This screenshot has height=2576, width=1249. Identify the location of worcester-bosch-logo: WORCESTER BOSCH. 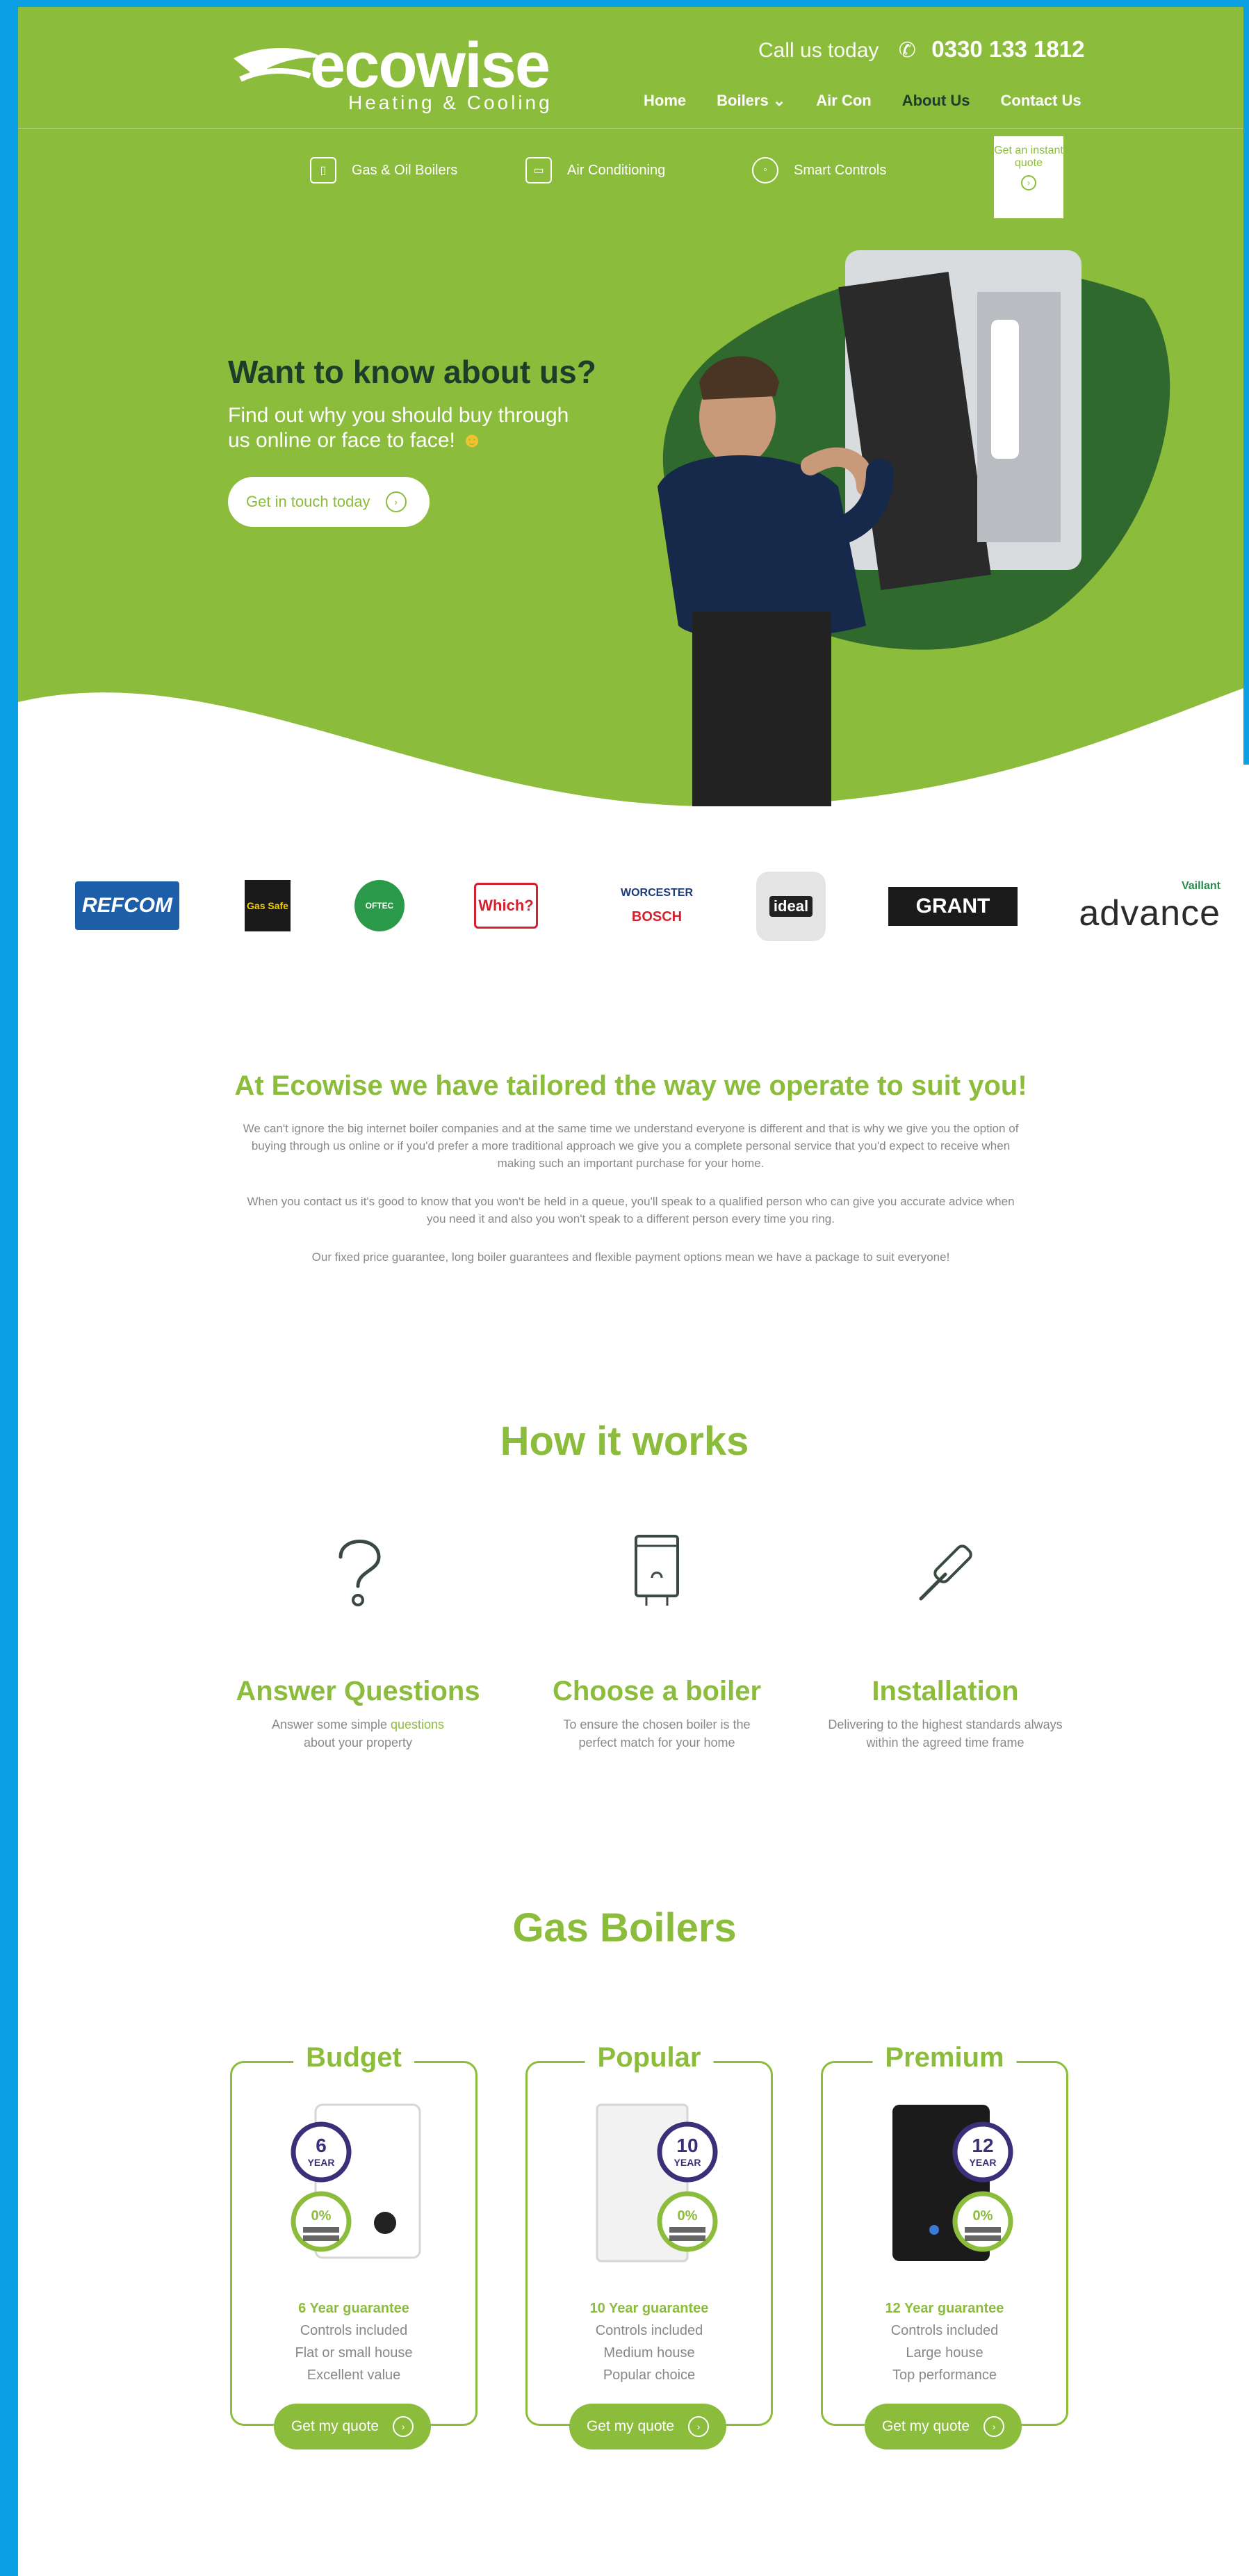
(657, 905).